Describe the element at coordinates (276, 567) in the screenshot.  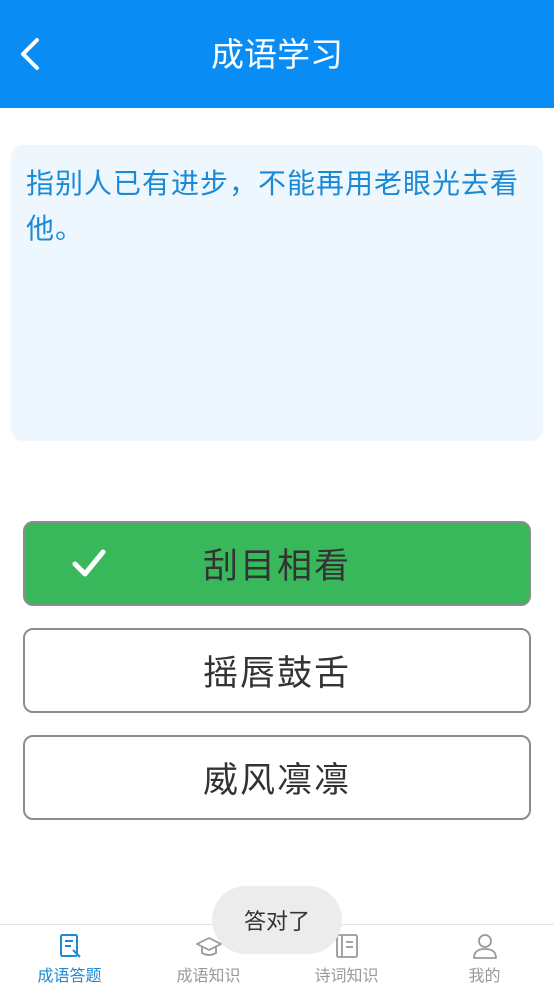
I see `answer-option-label: 刮目相看` at that location.